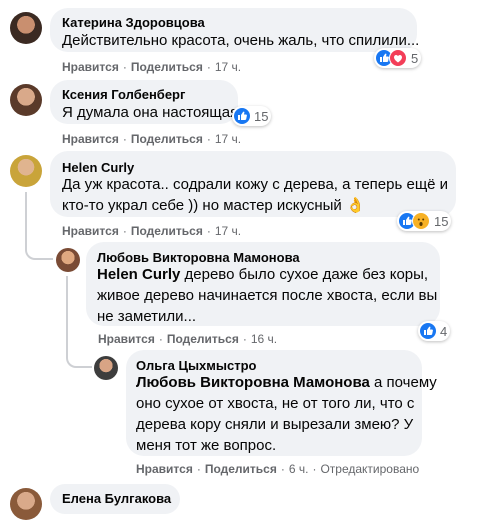  I want to click on reaction-count: 5, so click(415, 58).